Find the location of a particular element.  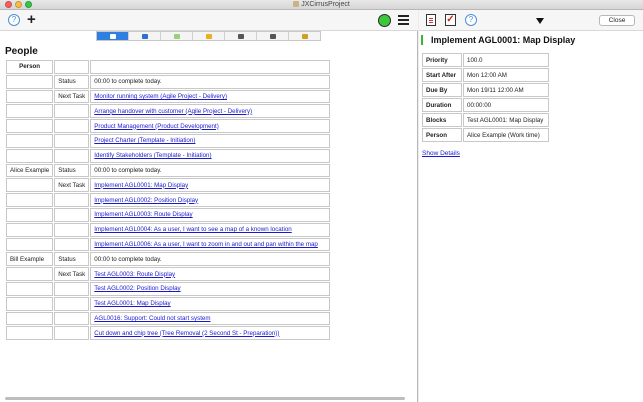

task-cell: Test AGL0002: Position Display is located at coordinates (210, 288).